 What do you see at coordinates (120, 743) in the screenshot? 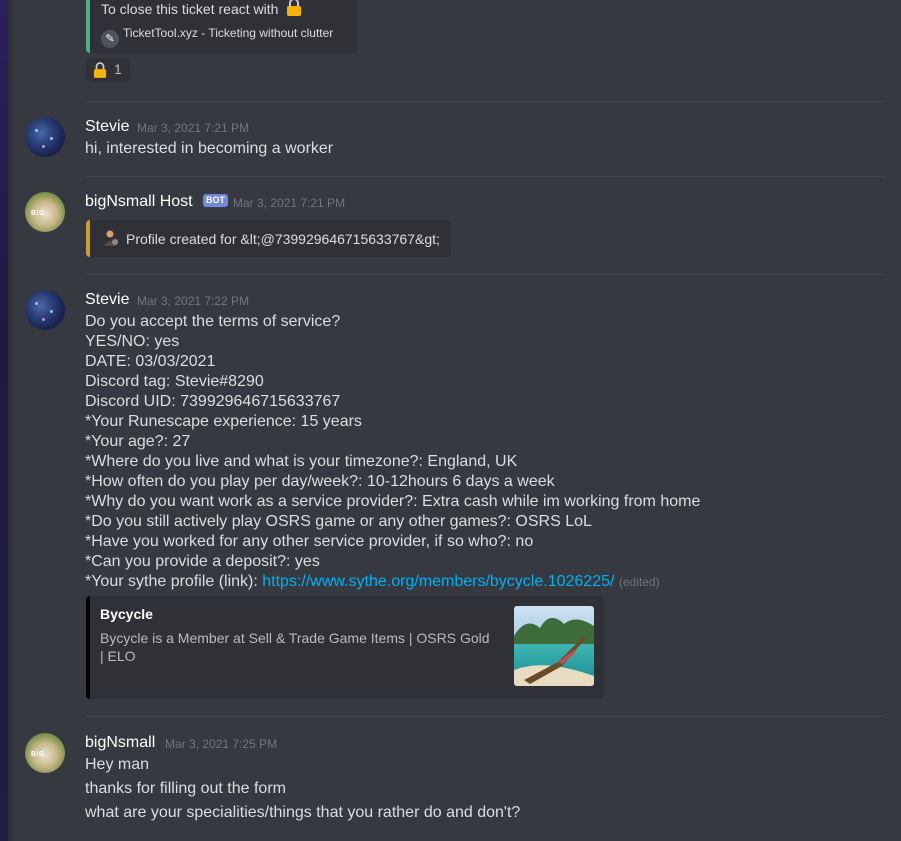
I see `username: bigNsmall` at bounding box center [120, 743].